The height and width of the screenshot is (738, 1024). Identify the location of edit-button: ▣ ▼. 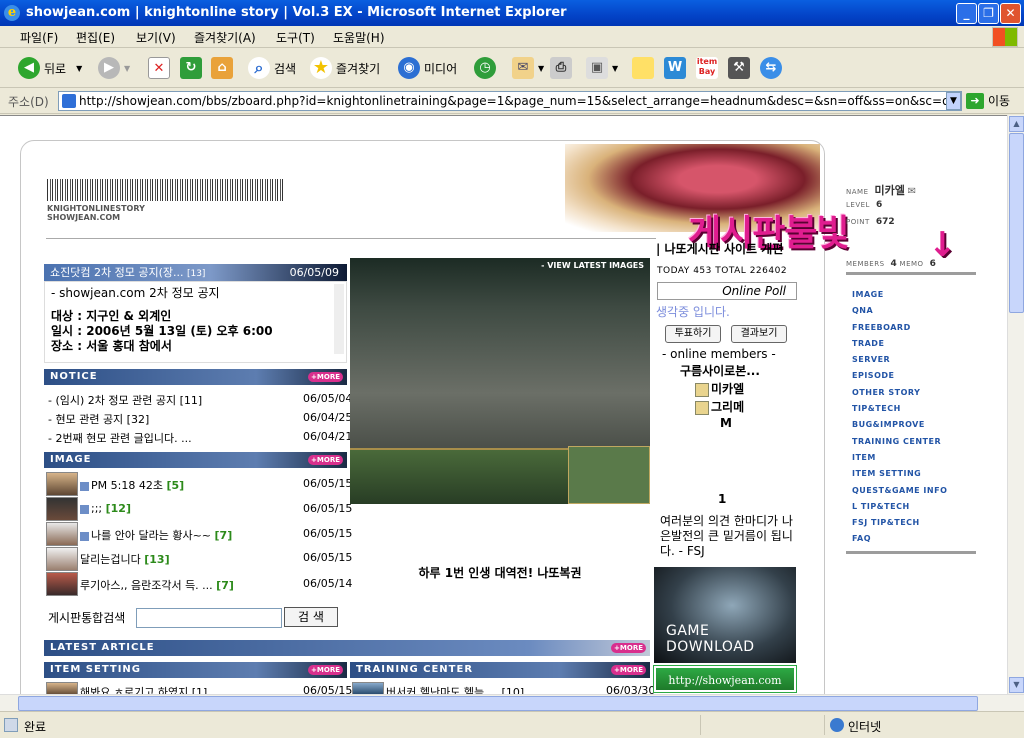
(602, 68).